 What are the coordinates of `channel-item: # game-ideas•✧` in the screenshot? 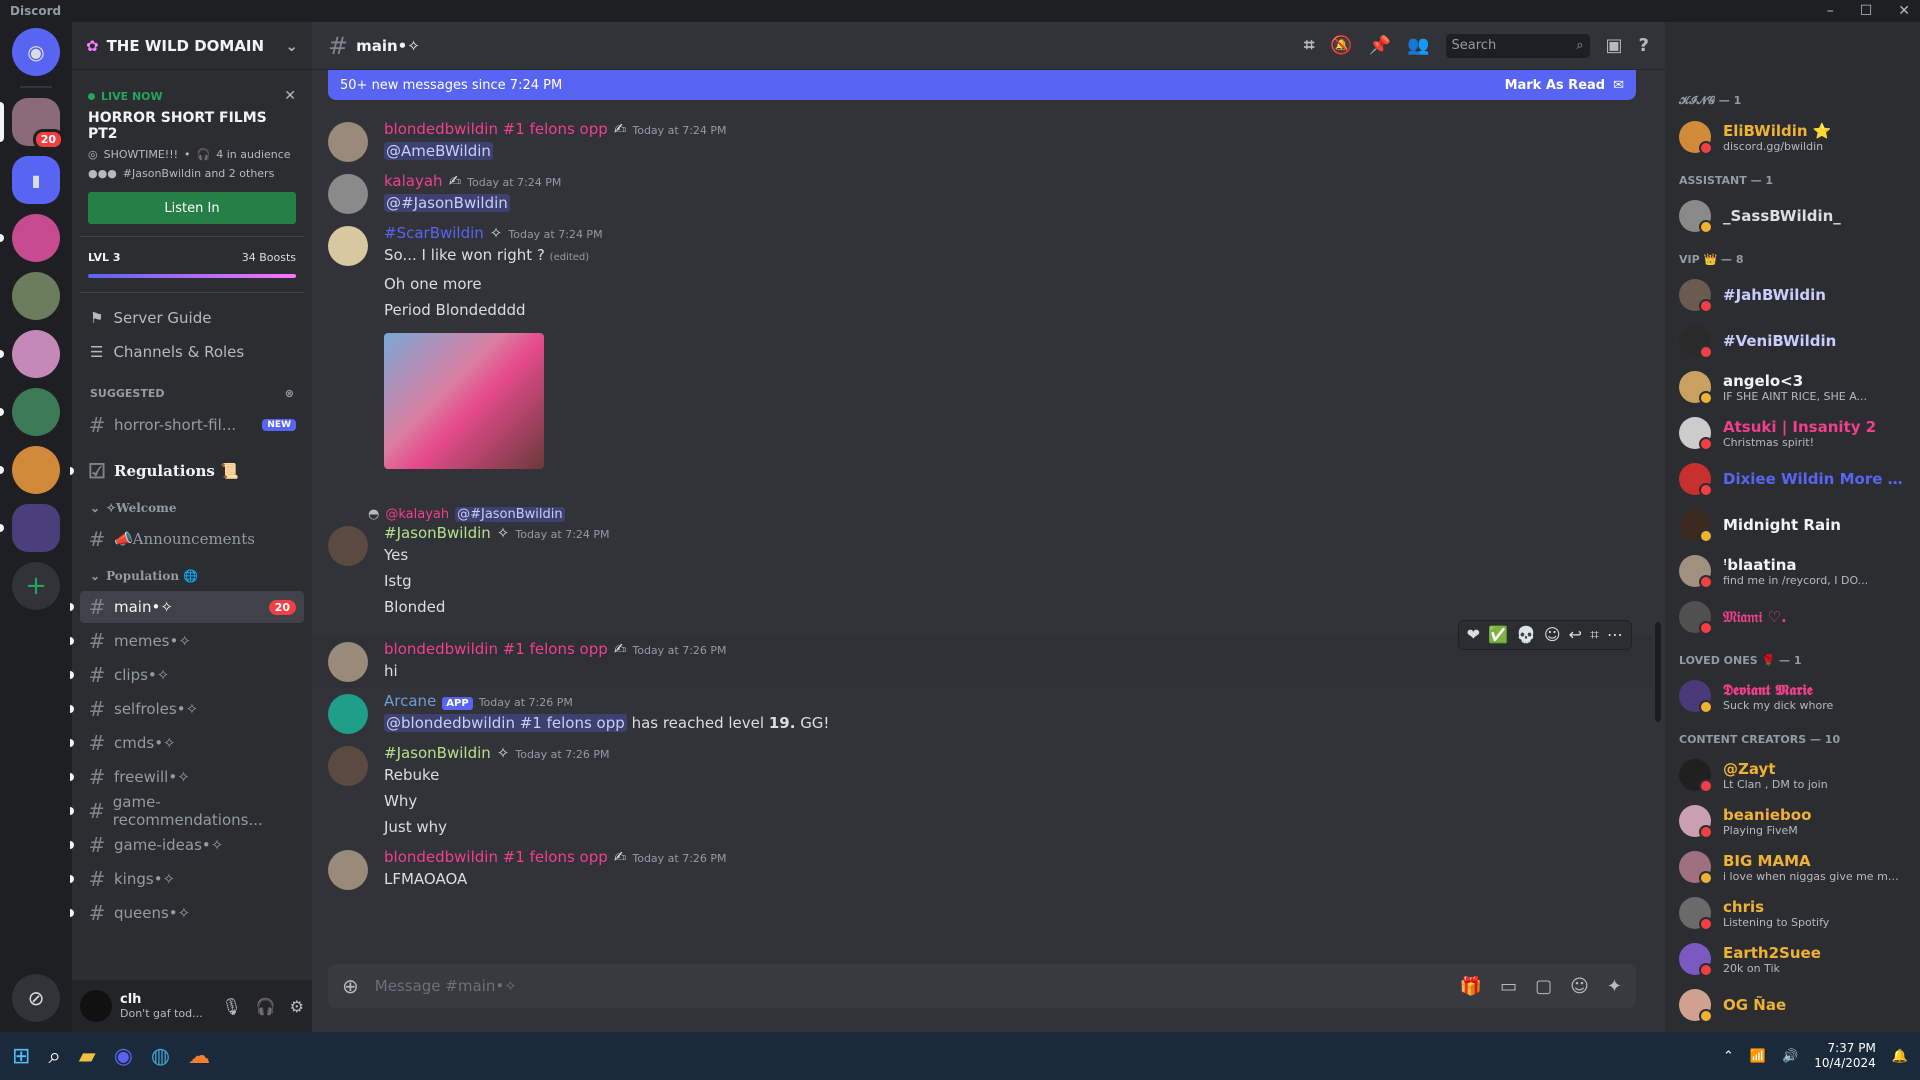 It's located at (187, 845).